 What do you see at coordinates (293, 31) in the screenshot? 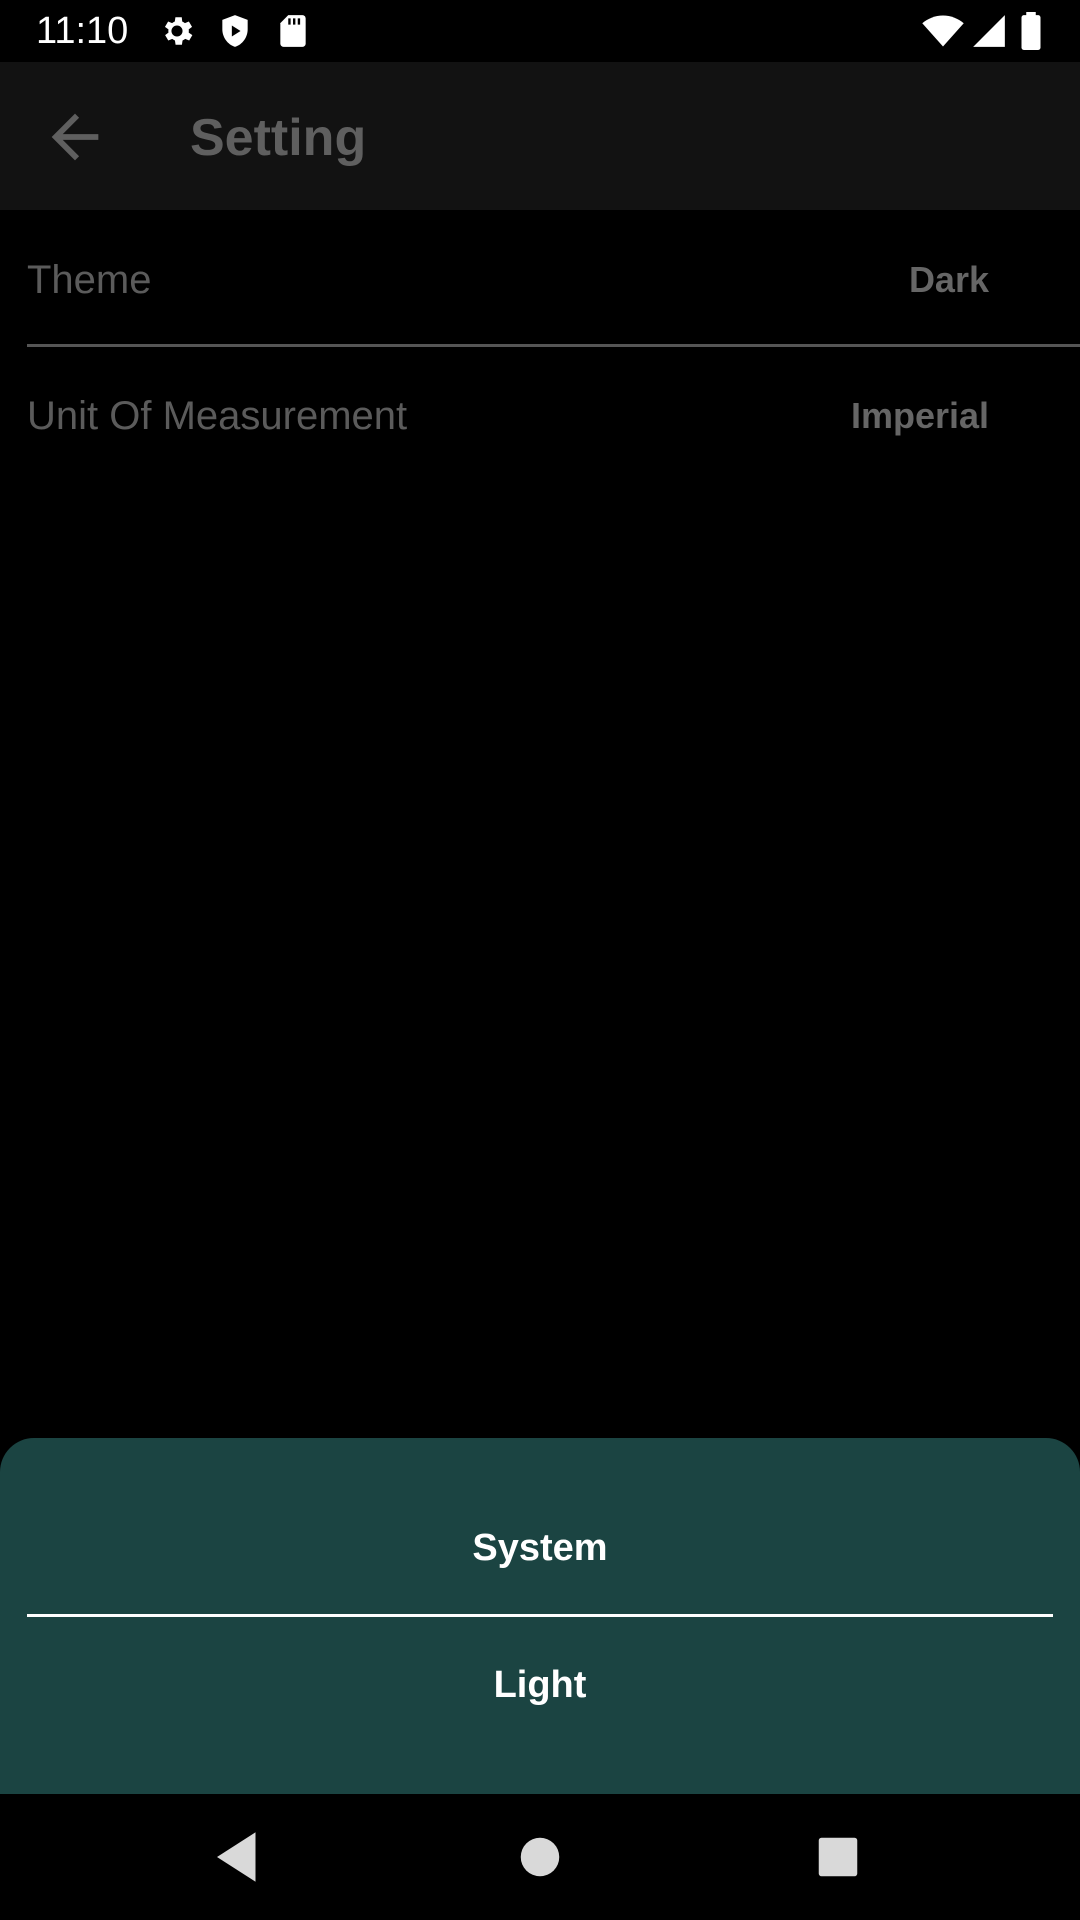
I see `sd-card-icon` at bounding box center [293, 31].